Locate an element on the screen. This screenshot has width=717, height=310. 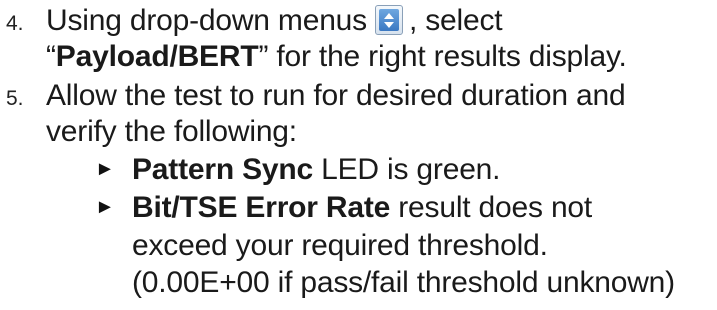
bullet-text: exceed your required threshold. is located at coordinates (340, 245).